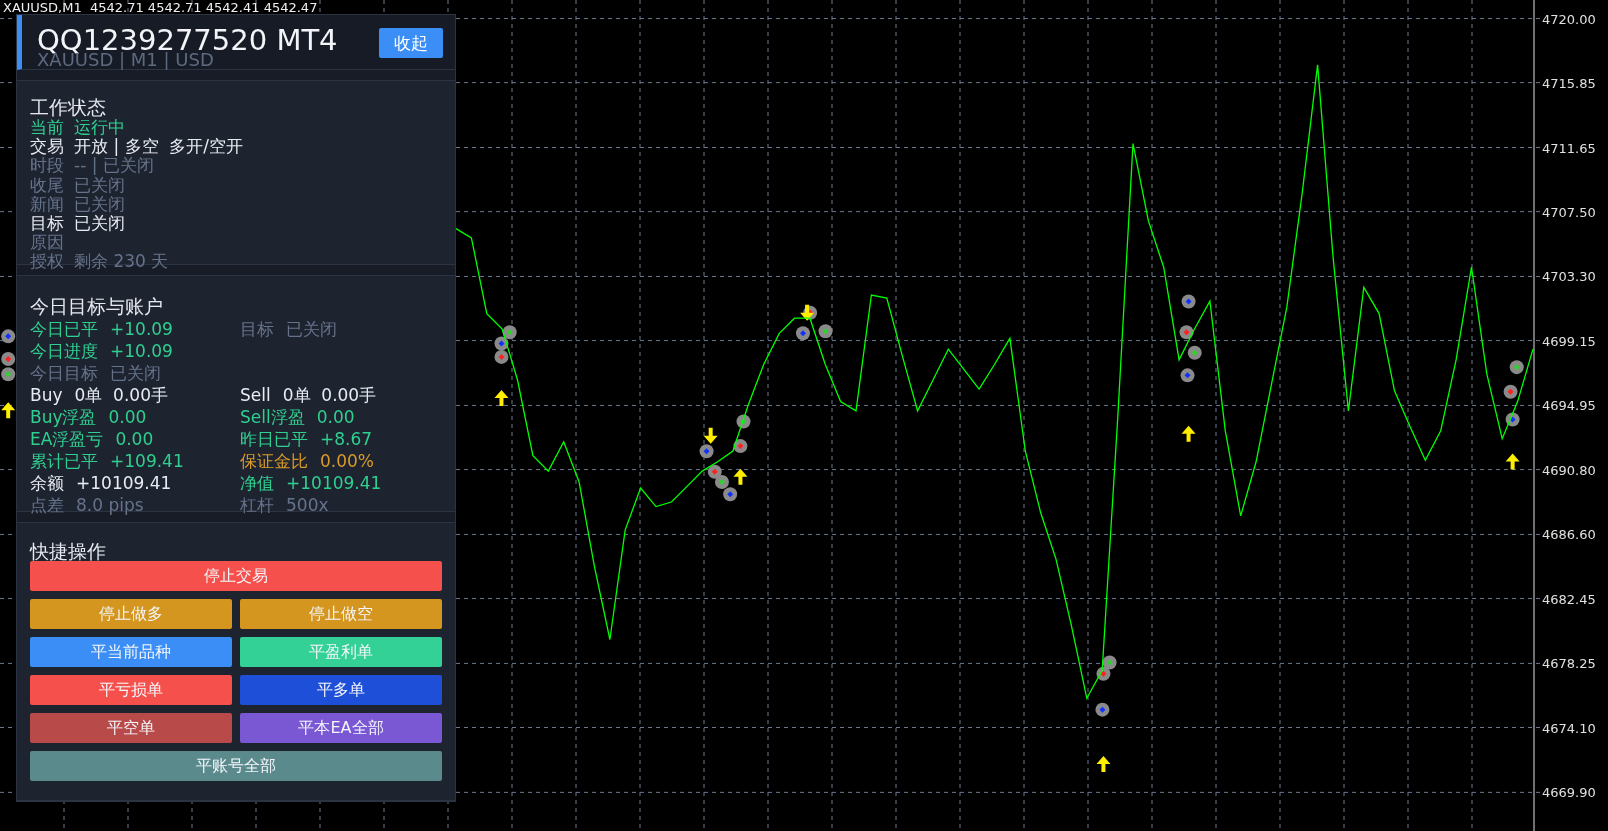 Image resolution: width=1608 pixels, height=831 pixels. Describe the element at coordinates (1569, 277) in the screenshot. I see `price-label: 4703.30` at that location.